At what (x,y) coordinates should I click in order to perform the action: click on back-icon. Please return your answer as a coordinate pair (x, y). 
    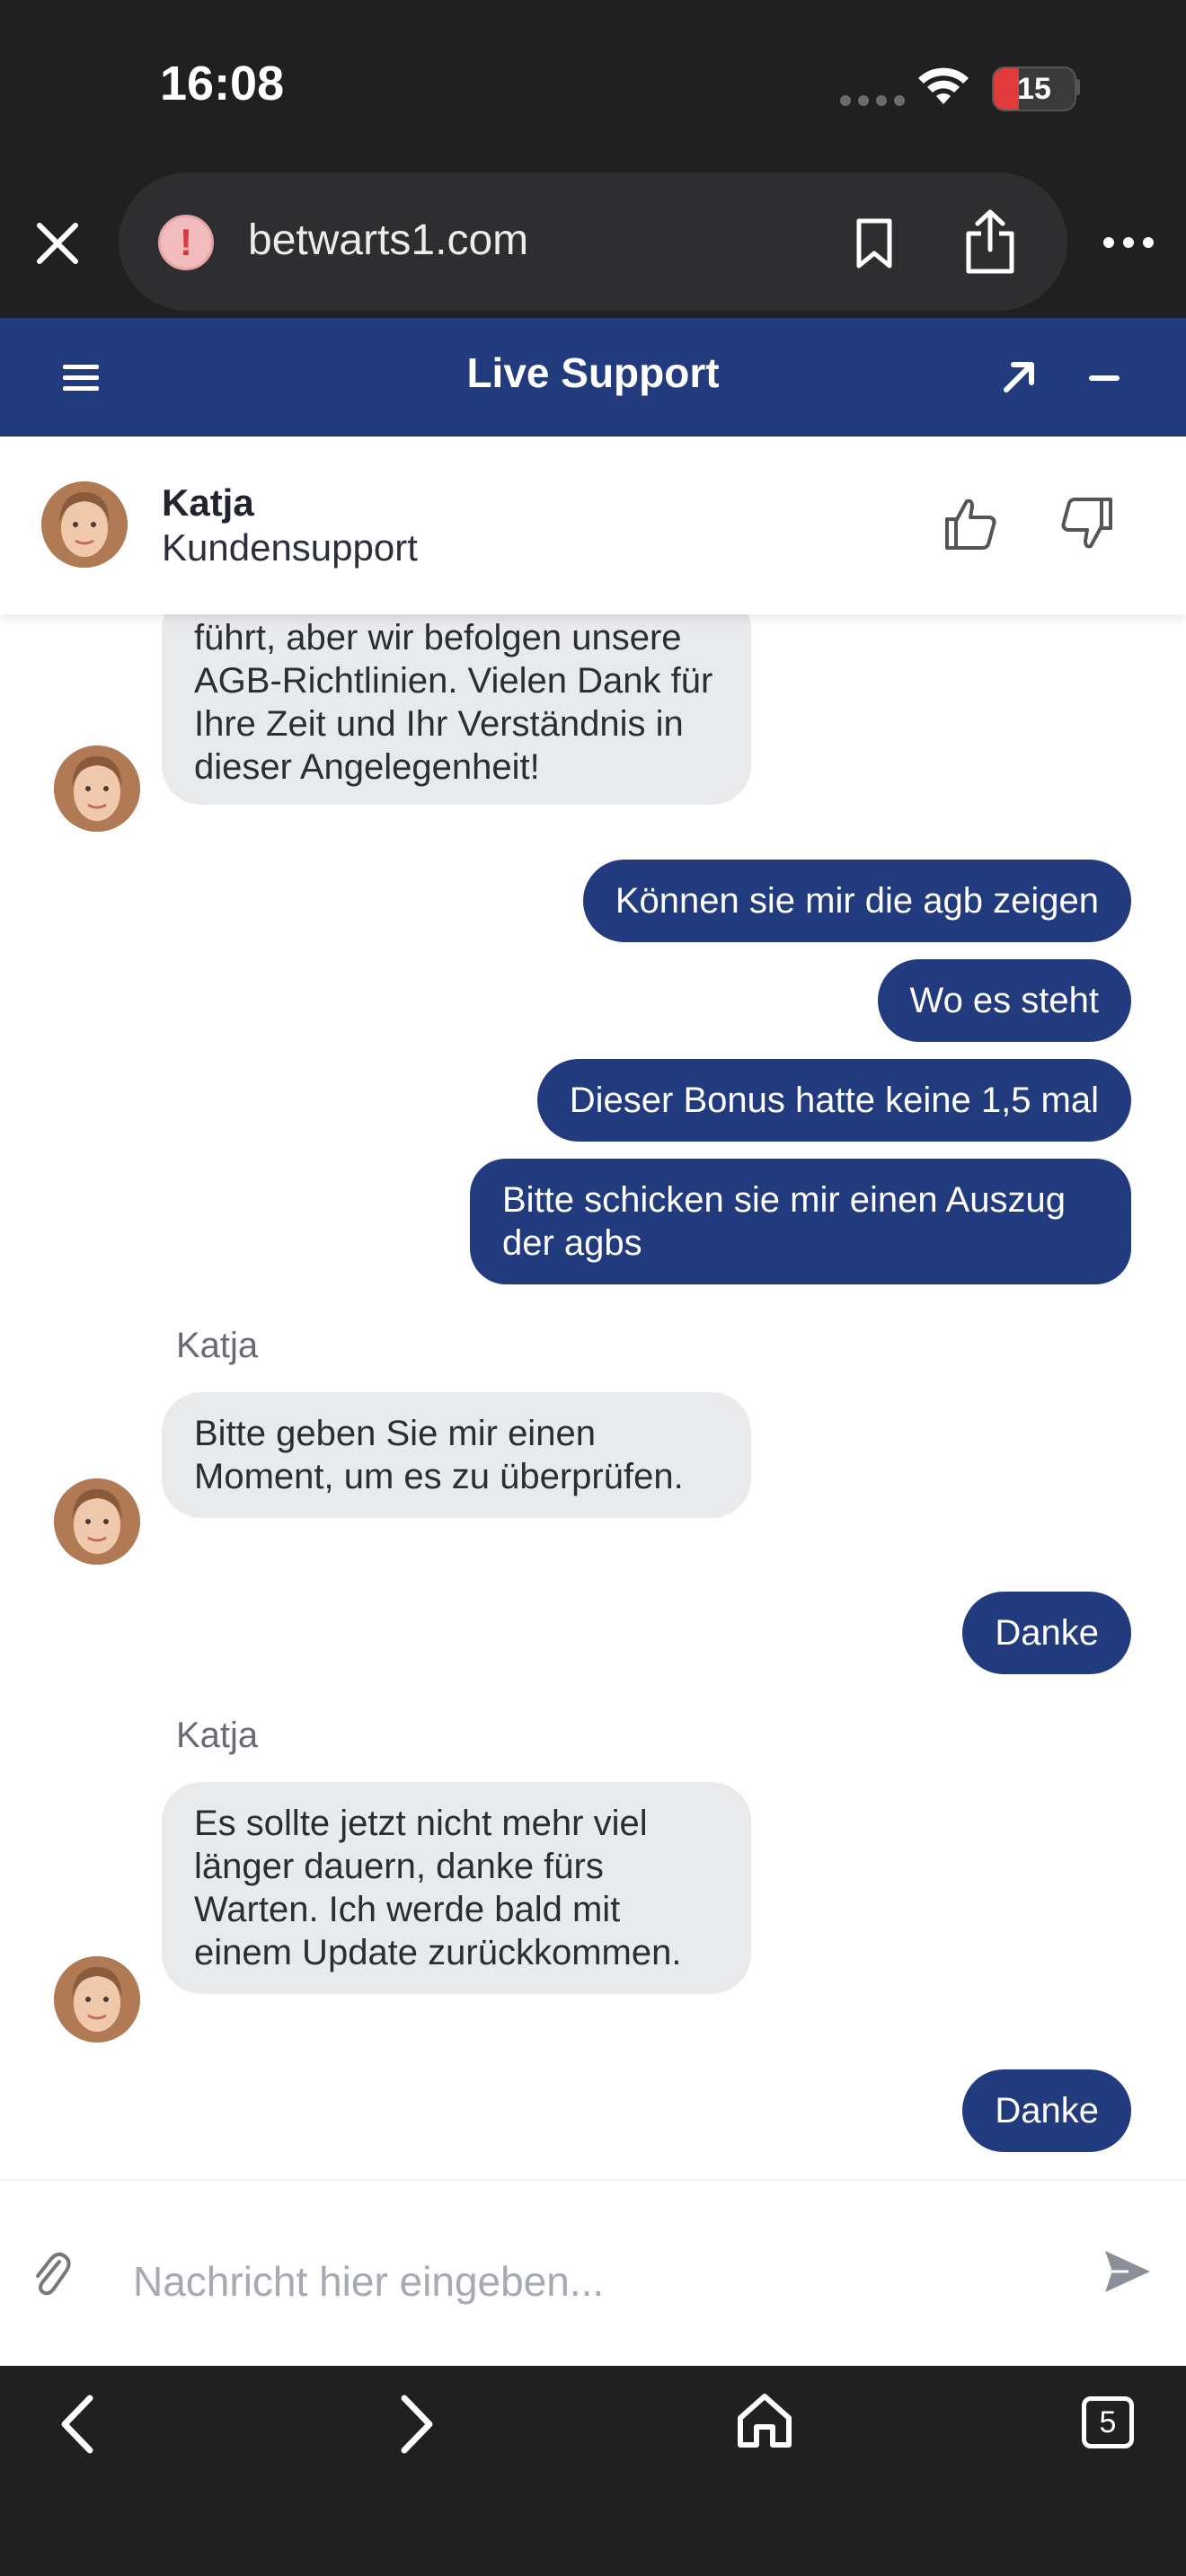
    Looking at the image, I should click on (77, 2424).